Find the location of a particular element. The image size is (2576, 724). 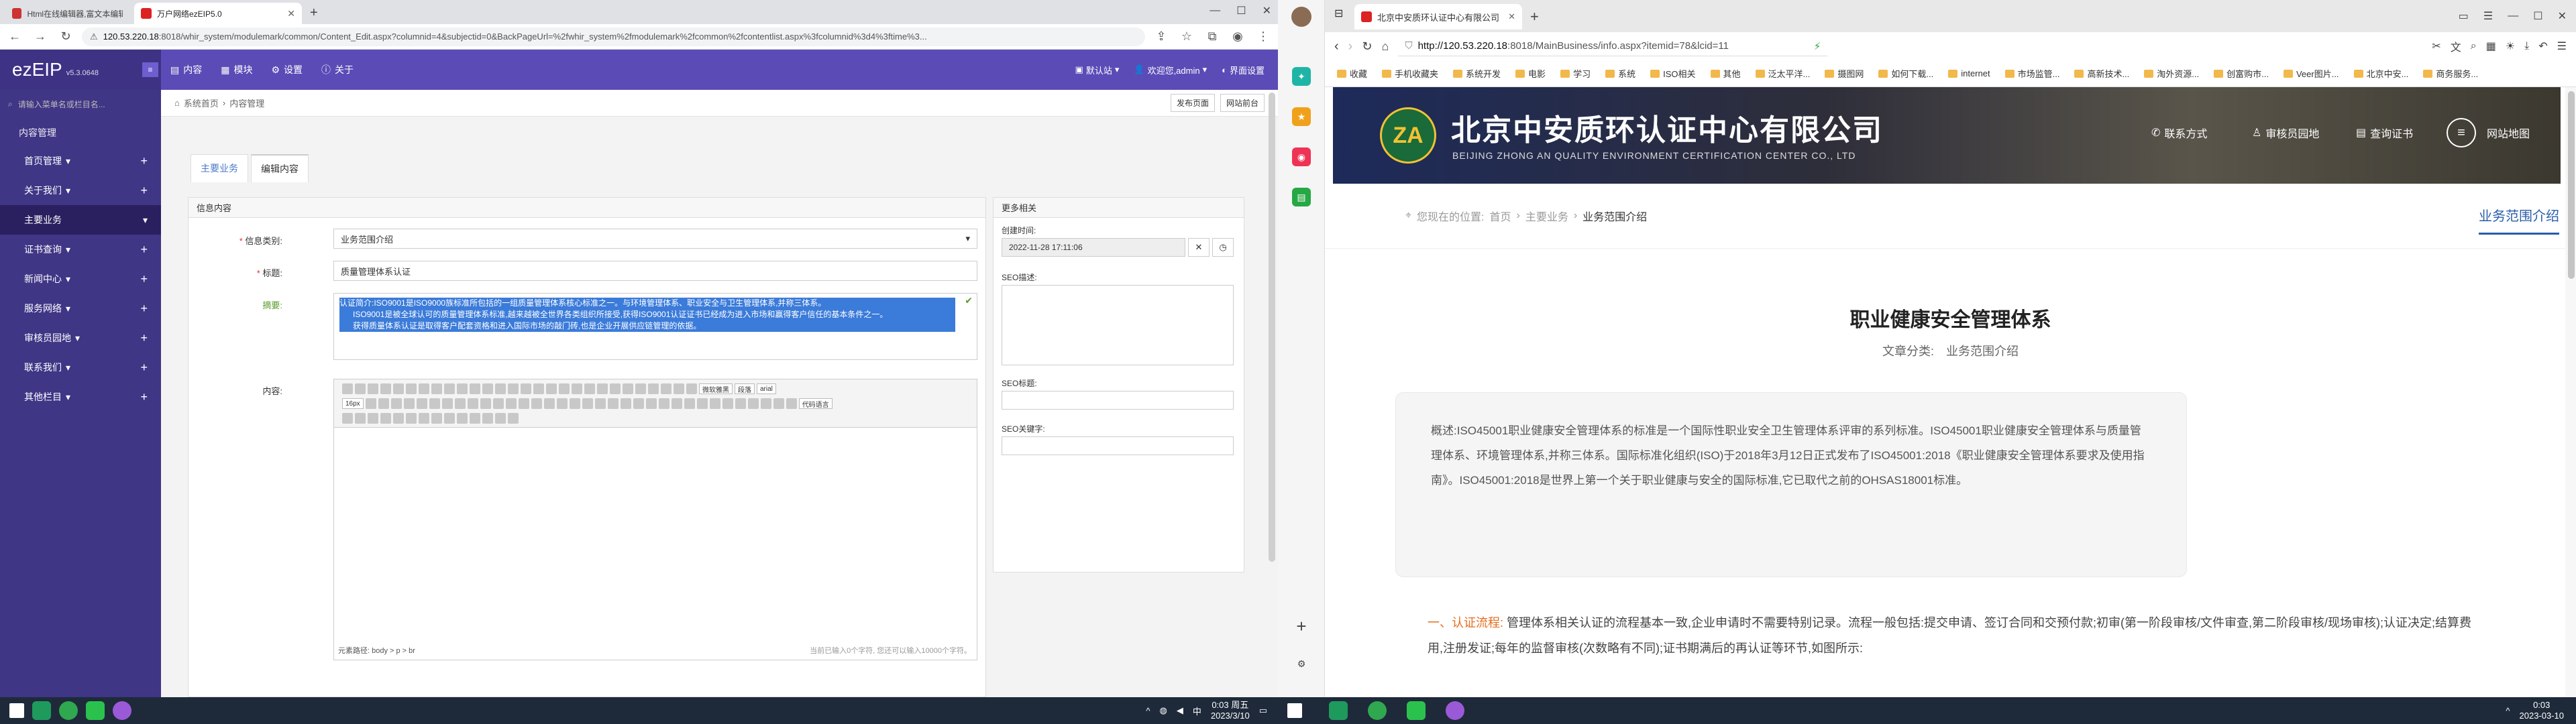

download-icon: ⤓ is located at coordinates (2526, 46).